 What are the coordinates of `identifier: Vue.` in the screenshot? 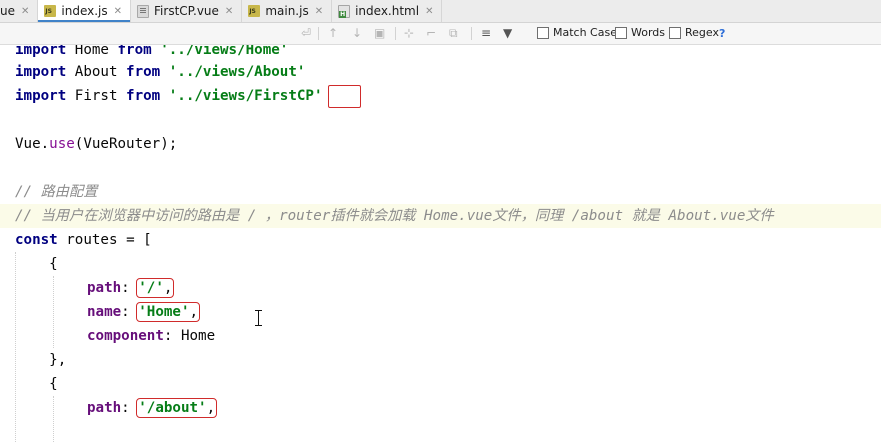 It's located at (32, 144).